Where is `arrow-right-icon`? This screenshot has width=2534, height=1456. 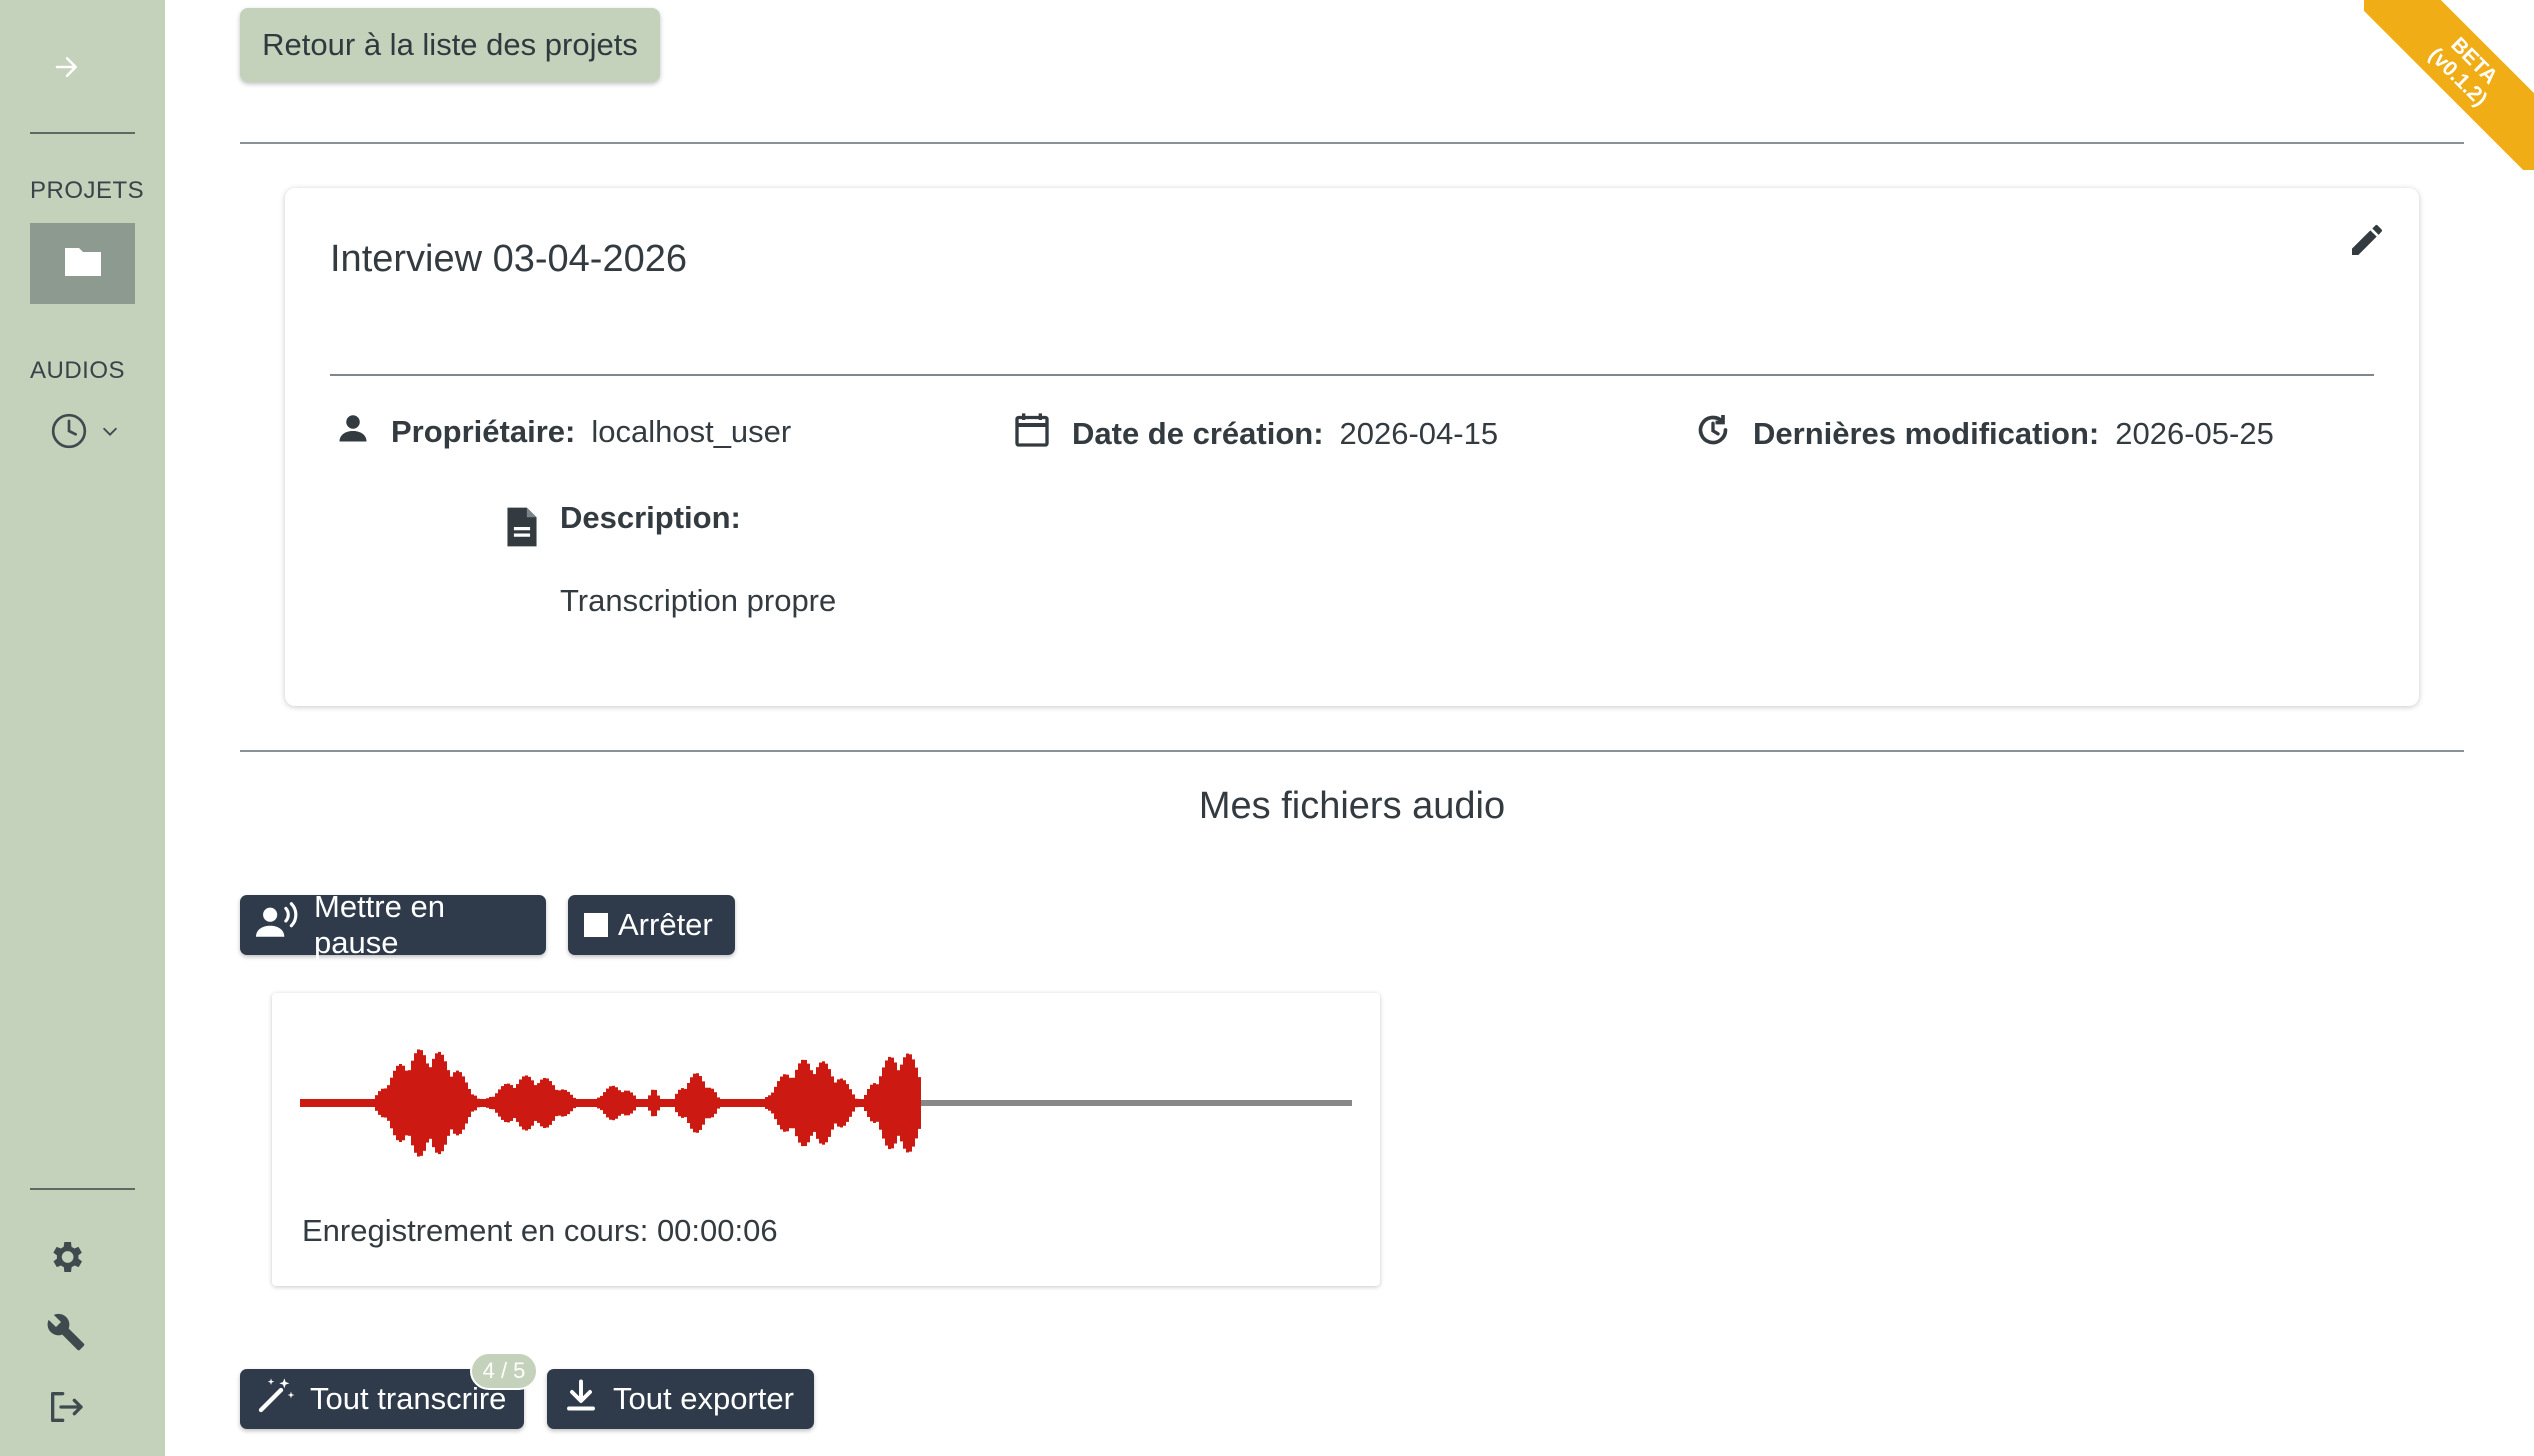 arrow-right-icon is located at coordinates (67, 67).